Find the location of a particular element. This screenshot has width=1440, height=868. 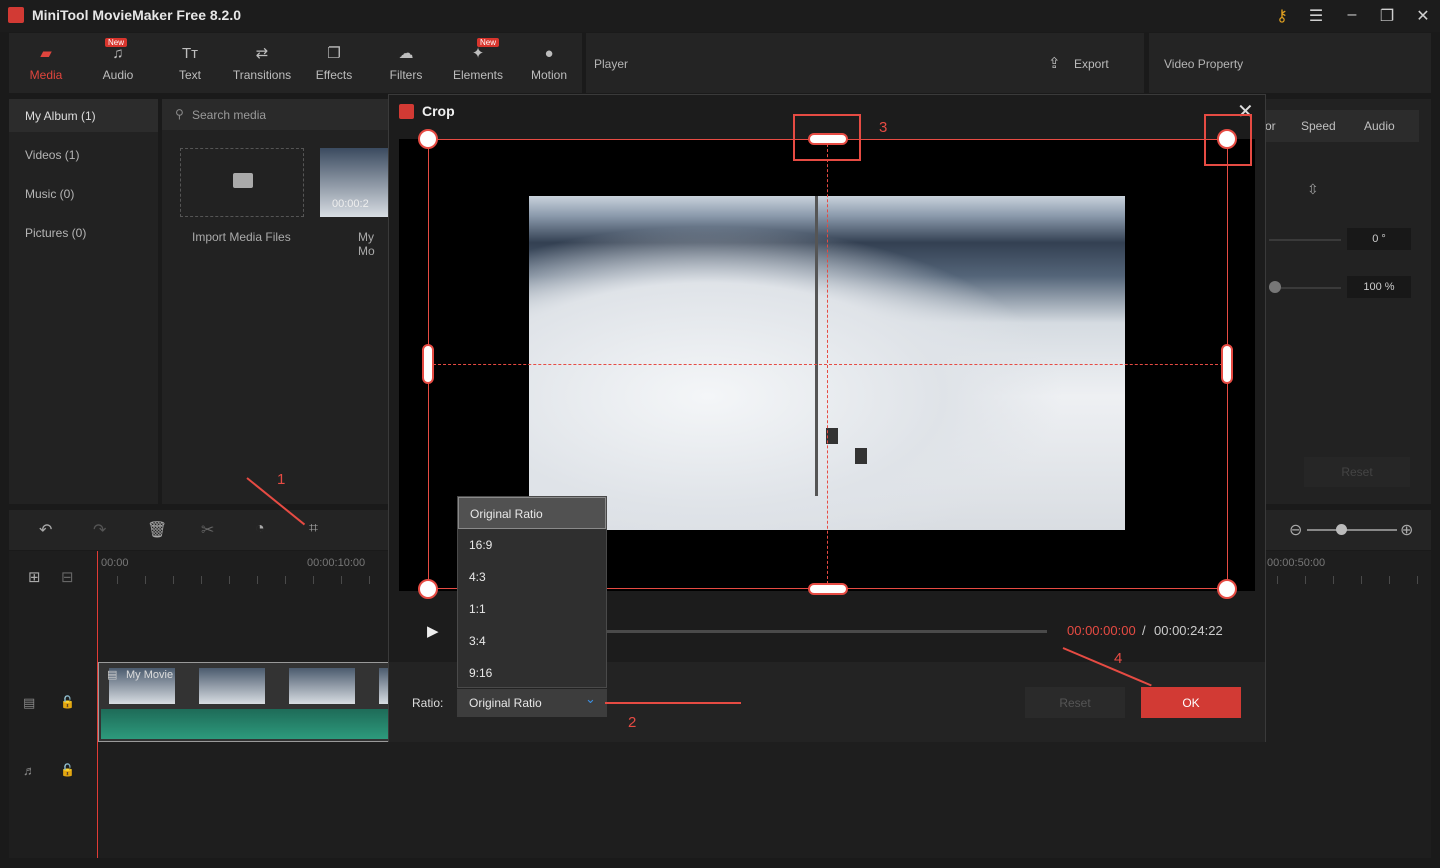

search-input: Search media is located at coordinates (277, 114).